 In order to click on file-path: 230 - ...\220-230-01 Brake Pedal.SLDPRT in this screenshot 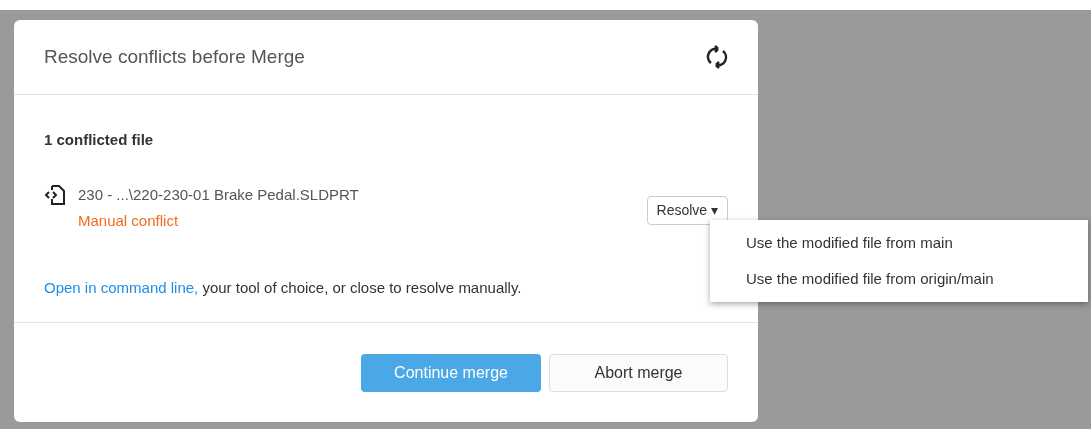, I will do `click(219, 194)`.